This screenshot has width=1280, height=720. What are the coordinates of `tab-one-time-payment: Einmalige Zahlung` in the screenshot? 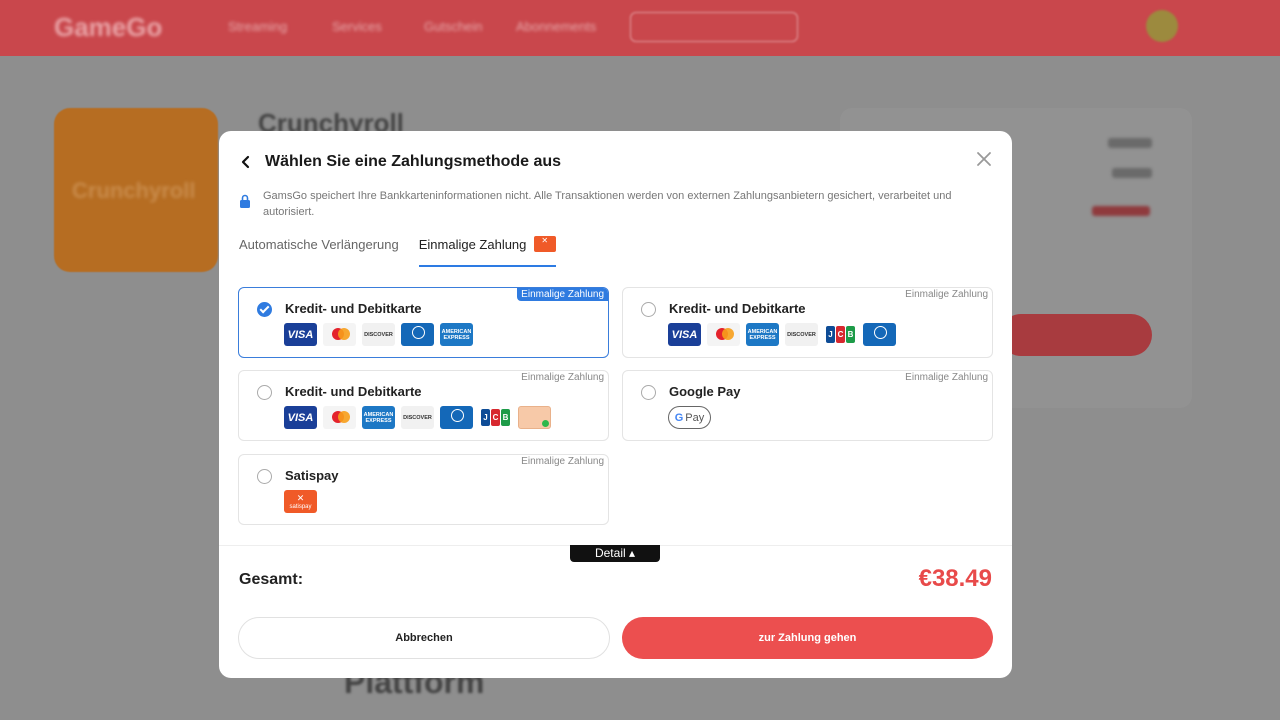 It's located at (487, 251).